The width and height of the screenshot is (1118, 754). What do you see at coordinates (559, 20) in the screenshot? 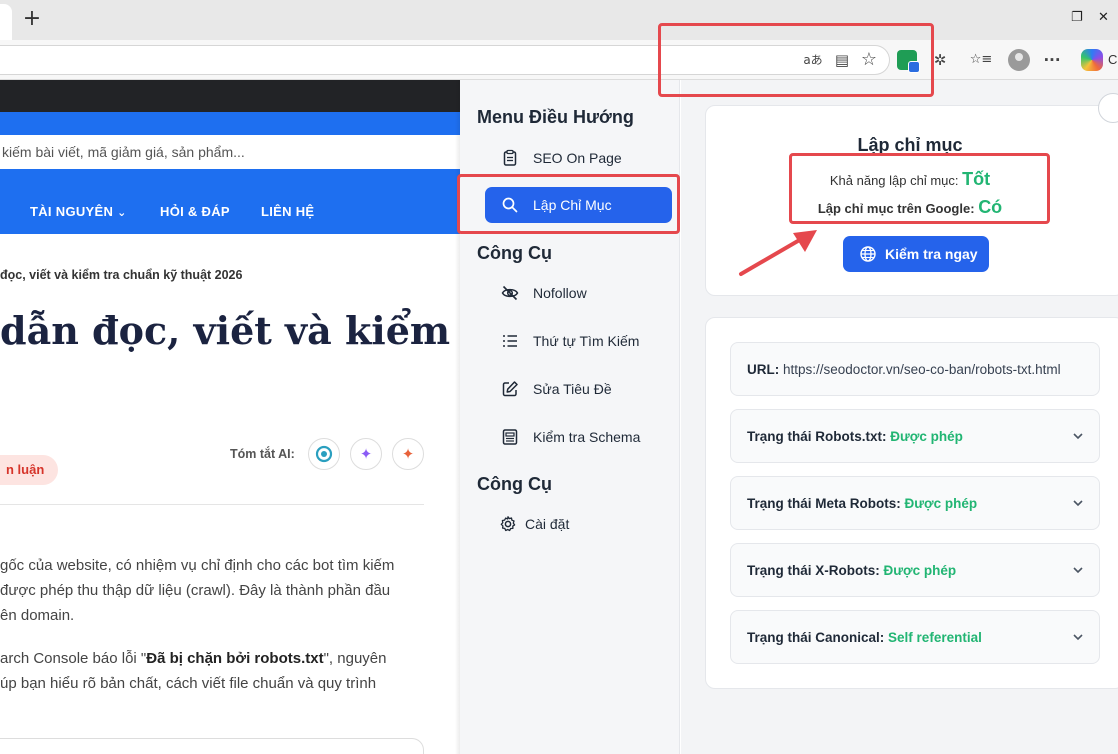
I see `tab-strip: + ❐ ✕` at bounding box center [559, 20].